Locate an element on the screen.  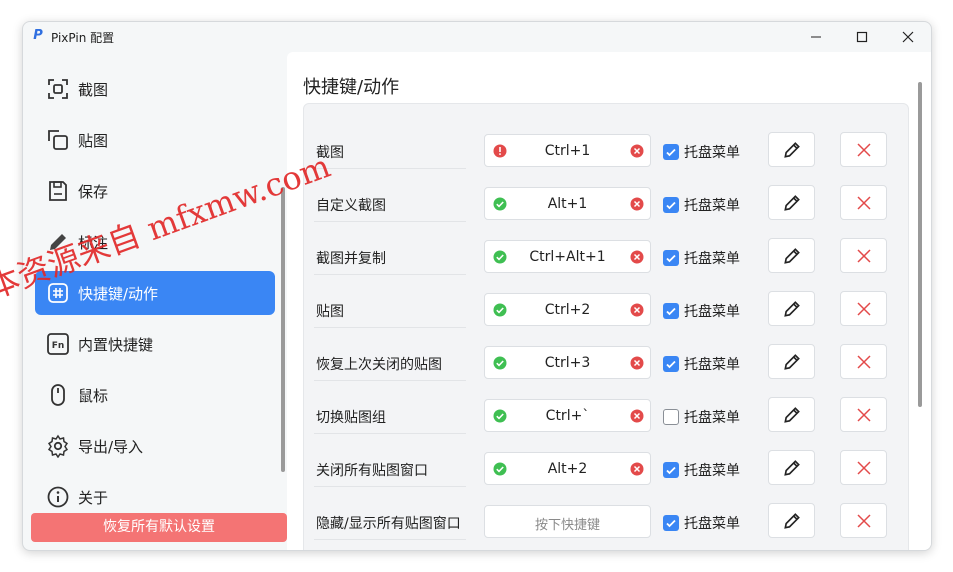
hotkey-input: Ctrl+1 is located at coordinates (567, 150).